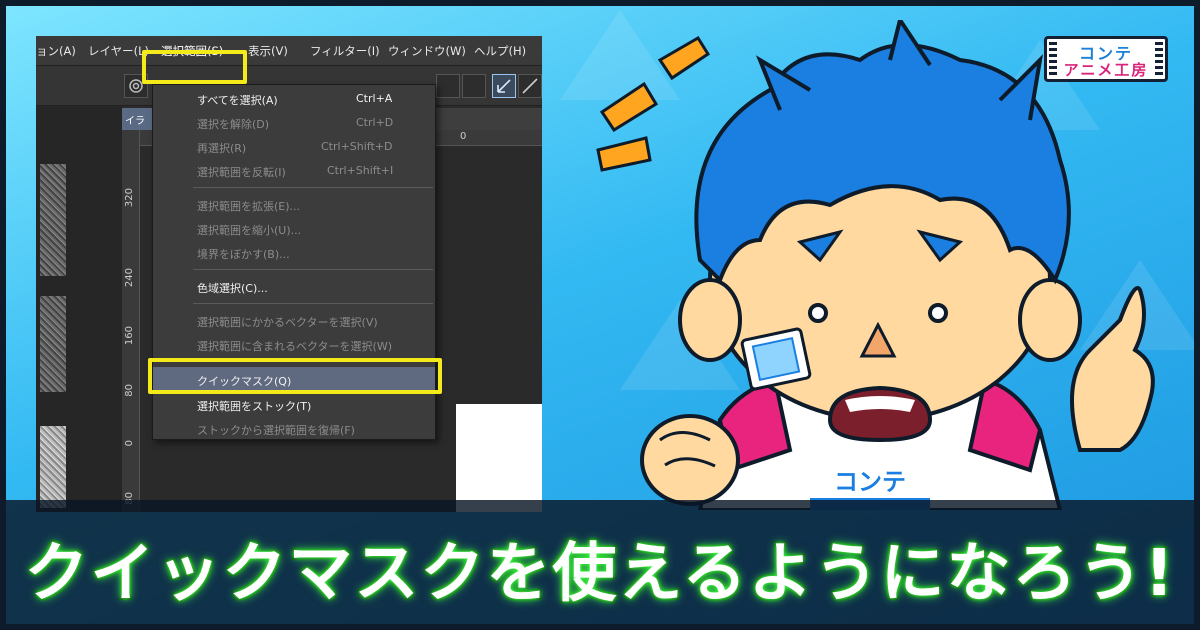 The width and height of the screenshot is (1200, 630). I want to click on quick-mask-highlight-frame, so click(295, 376).